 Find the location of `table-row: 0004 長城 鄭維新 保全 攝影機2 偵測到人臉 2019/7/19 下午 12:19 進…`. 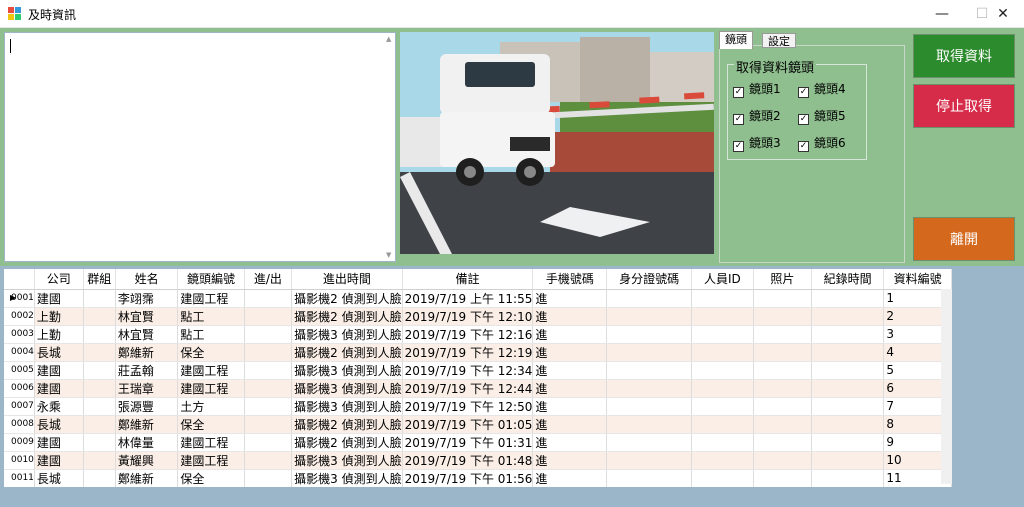

table-row: 0004 長城 鄭維新 保全 攝影機2 偵測到人臉 2019/7/19 下午 12:19 進… is located at coordinates (478, 352).